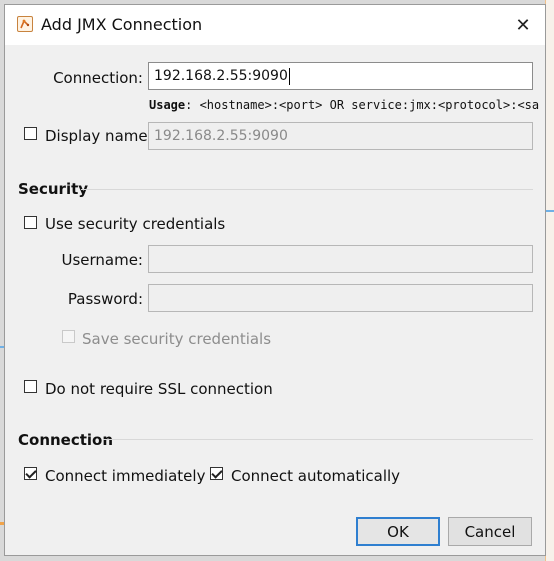 The image size is (554, 561). Describe the element at coordinates (102, 260) in the screenshot. I see `username-label: Username:` at that location.